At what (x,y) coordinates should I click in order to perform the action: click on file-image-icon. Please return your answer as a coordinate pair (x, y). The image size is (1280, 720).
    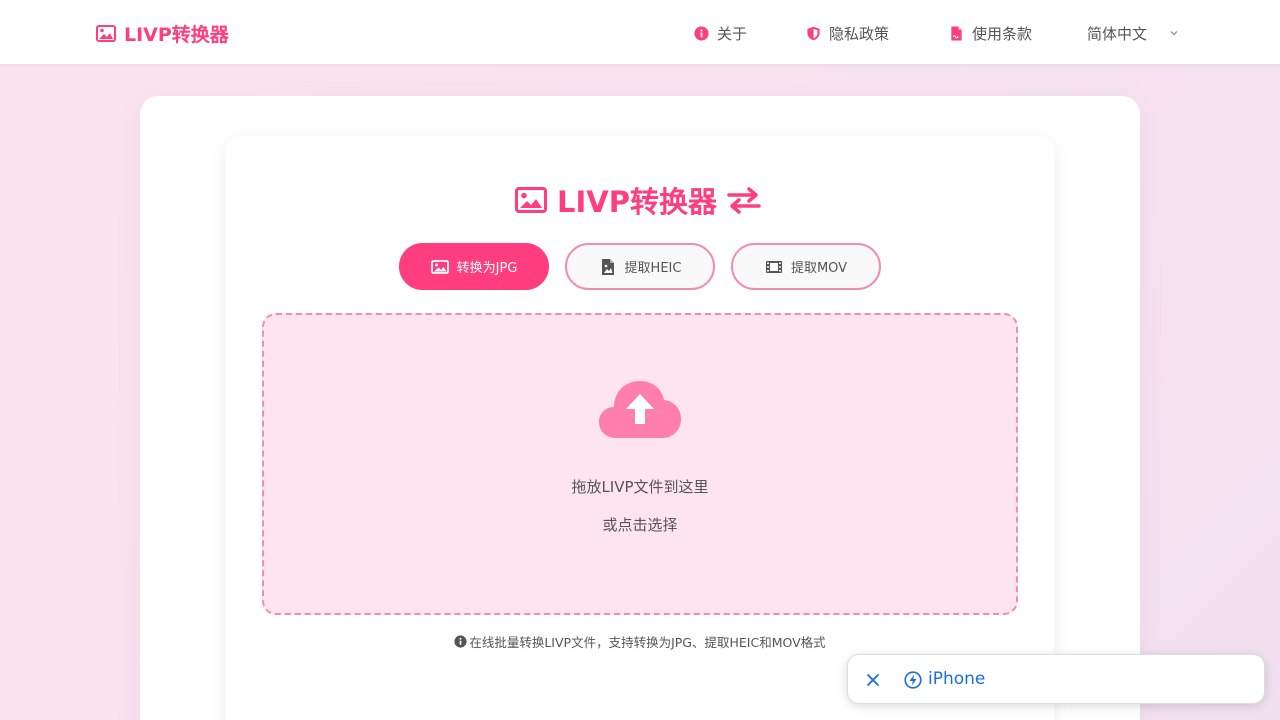
    Looking at the image, I should click on (607, 266).